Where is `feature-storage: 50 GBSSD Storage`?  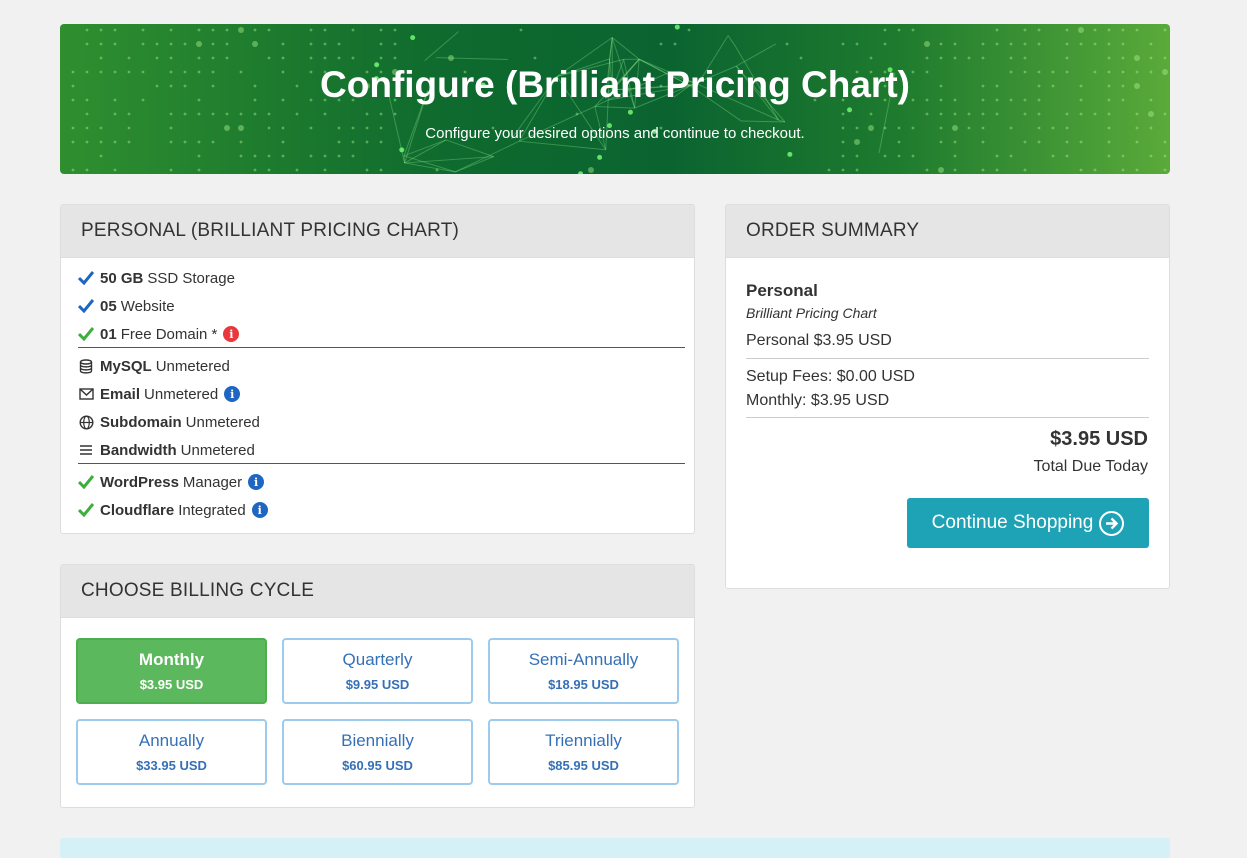 feature-storage: 50 GBSSD Storage is located at coordinates (381, 278).